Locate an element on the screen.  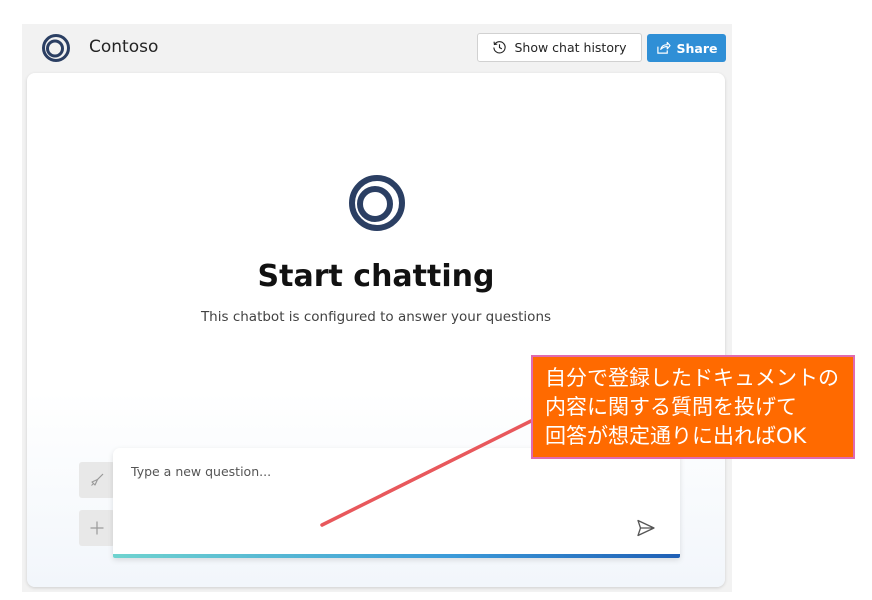
share-label: Share is located at coordinates (697, 48).